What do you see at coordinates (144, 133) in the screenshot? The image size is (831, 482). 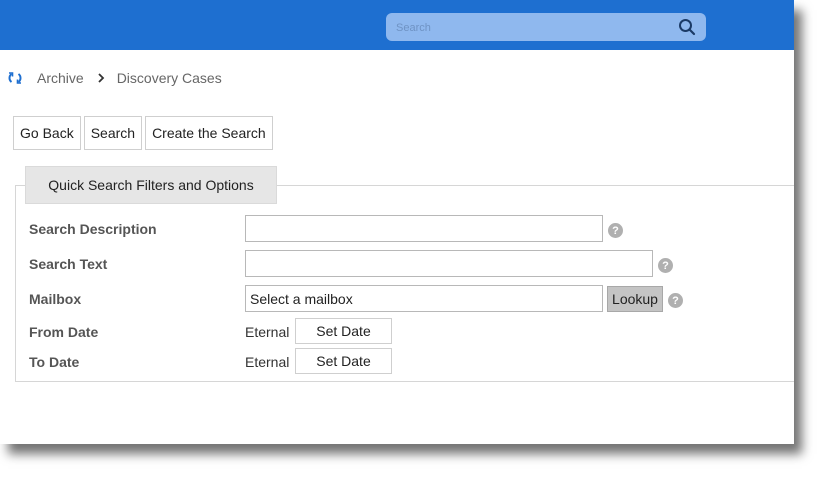 I see `toolbar: Go Back Search Create the Search` at bounding box center [144, 133].